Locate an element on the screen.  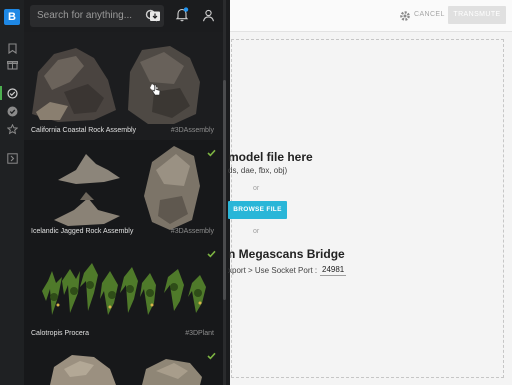
panel-scroll-thumb is located at coordinates (224, 190).